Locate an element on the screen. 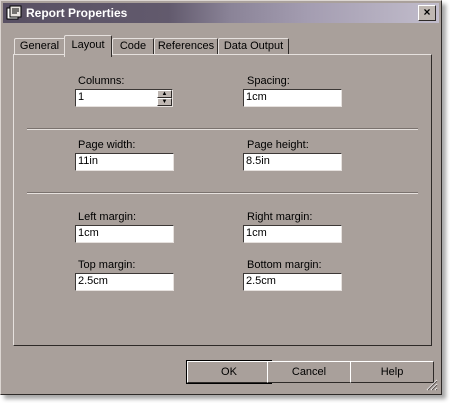 The width and height of the screenshot is (450, 403). page-height-field: 8.5in is located at coordinates (292, 162).